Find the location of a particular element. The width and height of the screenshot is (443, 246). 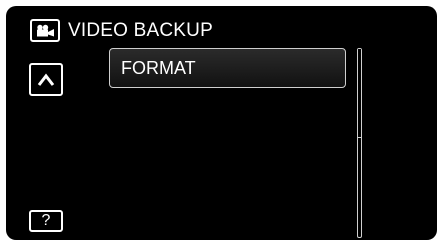

up-button is located at coordinates (46, 79).